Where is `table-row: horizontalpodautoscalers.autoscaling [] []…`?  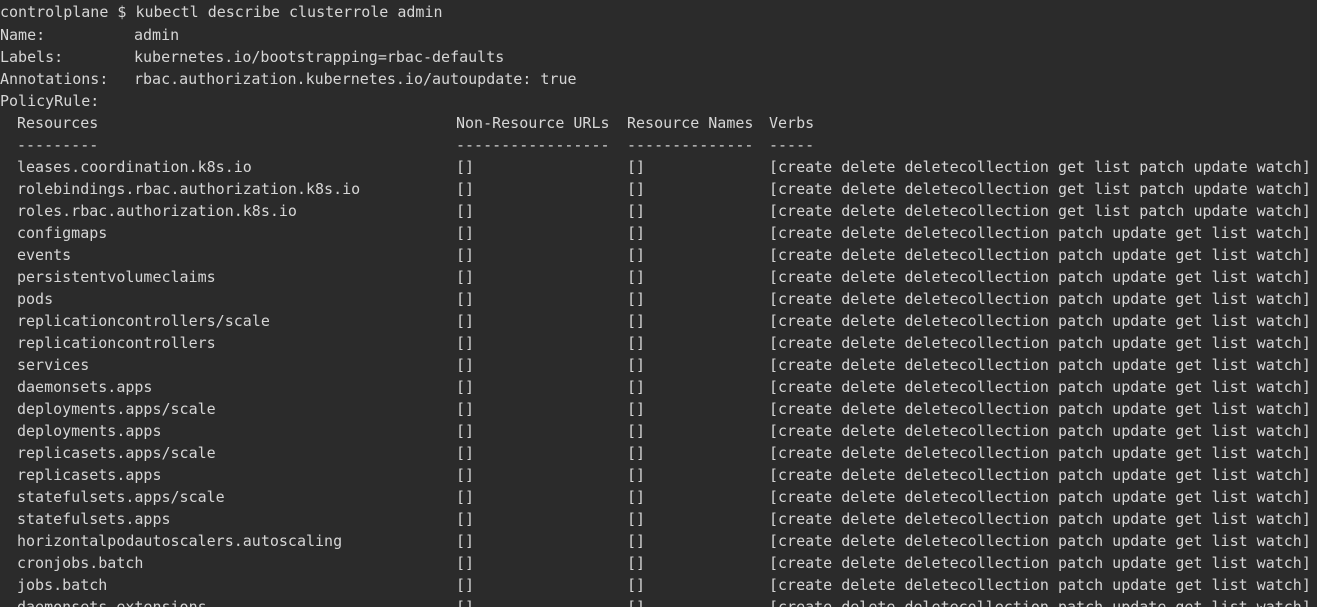
table-row: horizontalpodautoscalers.autoscaling [] []… is located at coordinates (658, 541).